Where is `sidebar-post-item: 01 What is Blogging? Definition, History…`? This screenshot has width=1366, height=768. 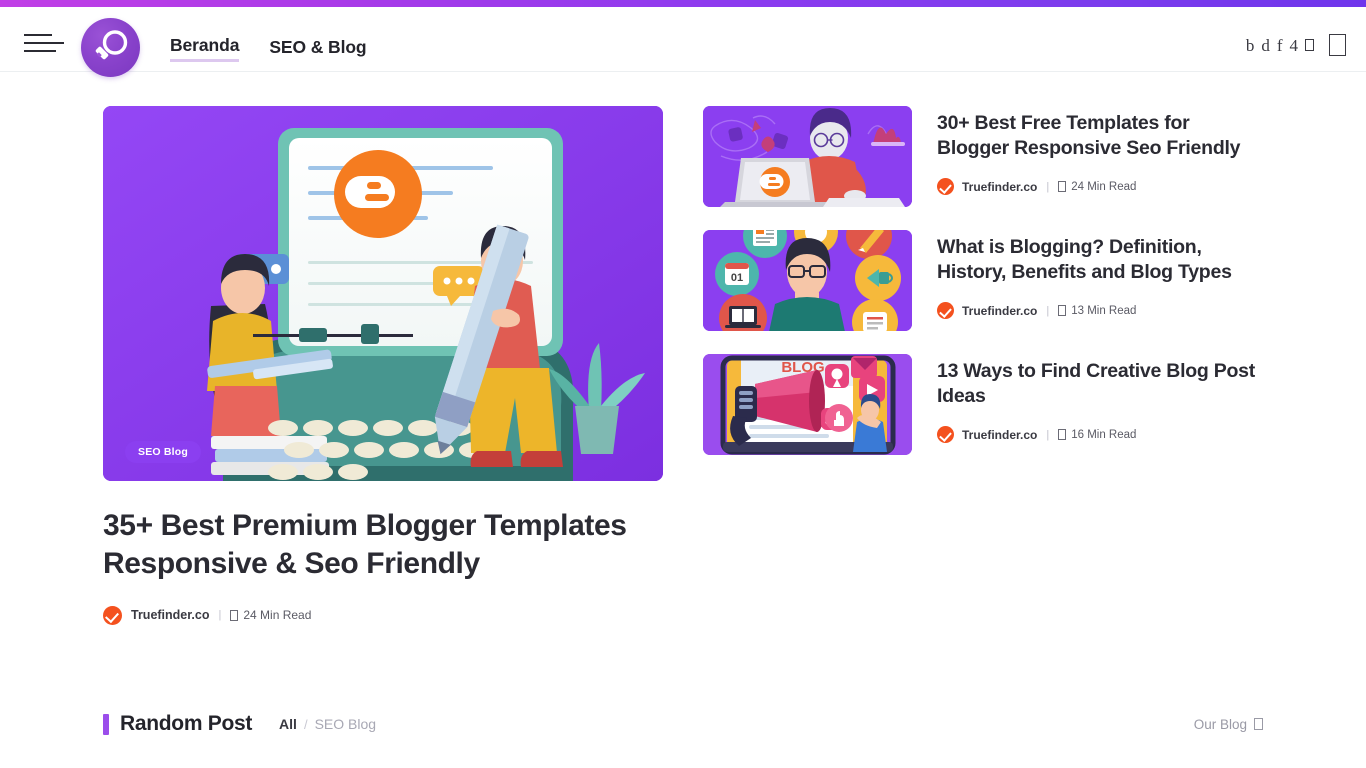
sidebar-post-item: 01 What is Blogging? Definition, History… is located at coordinates (983, 280).